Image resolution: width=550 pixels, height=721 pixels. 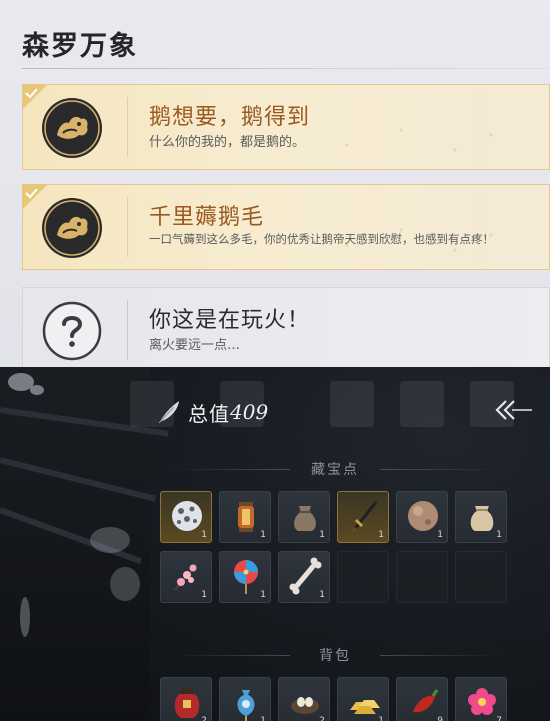 What do you see at coordinates (333, 699) in the screenshot?
I see `bag-grid: 2 1 2 1 9 7` at bounding box center [333, 699].